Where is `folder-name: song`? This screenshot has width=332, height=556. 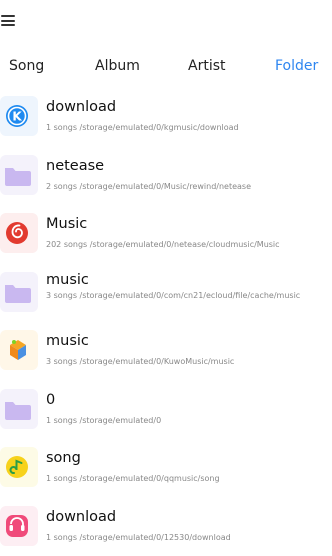
folder-name: song is located at coordinates (63, 458).